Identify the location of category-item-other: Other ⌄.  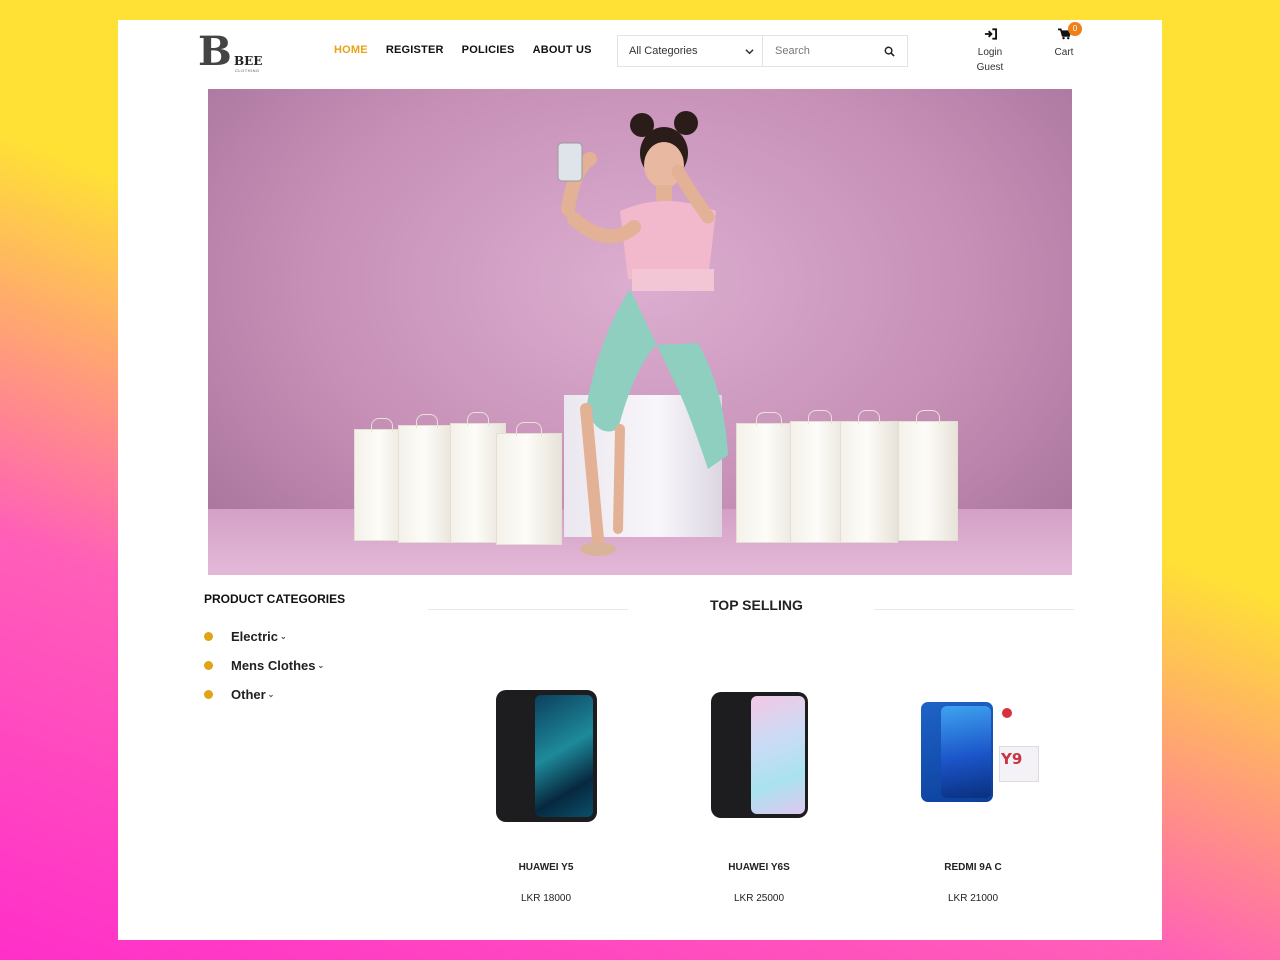
(239, 694).